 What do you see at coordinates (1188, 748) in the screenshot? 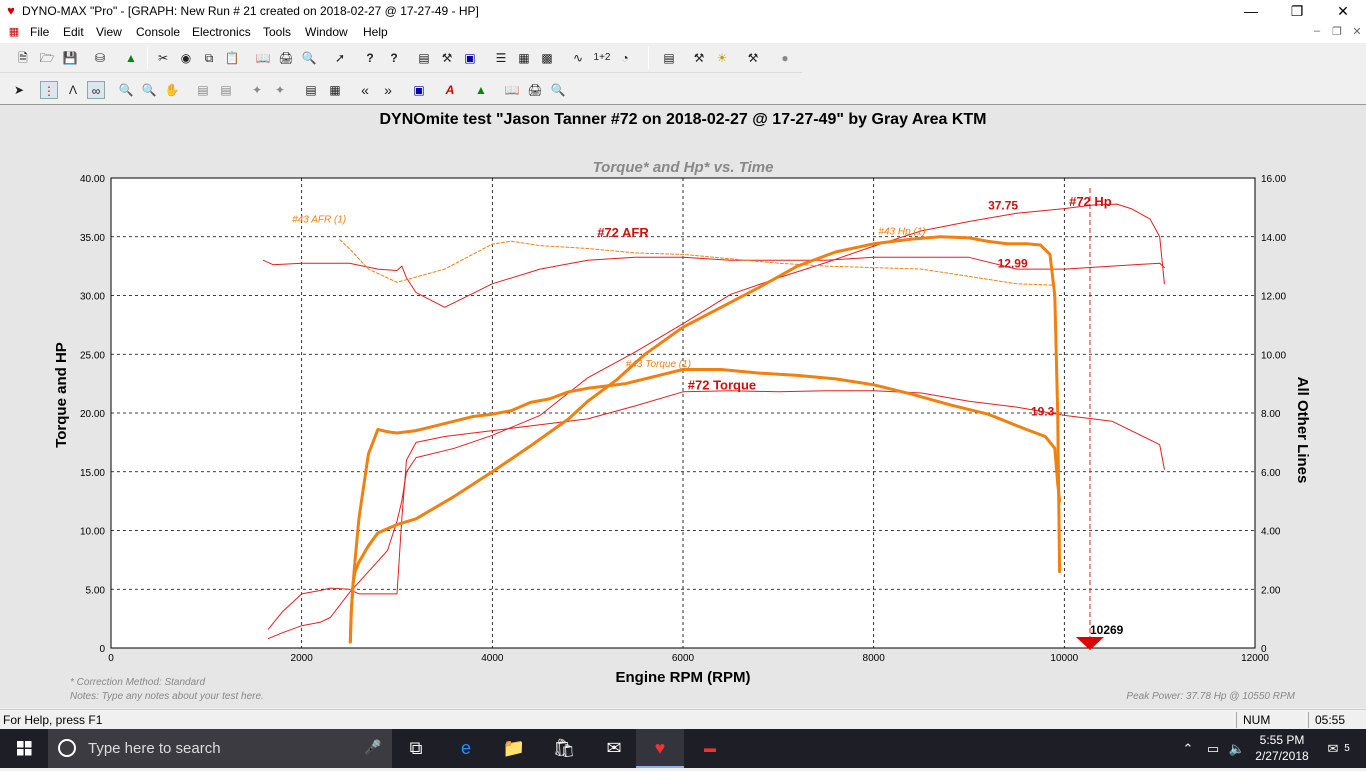
I see `tray-chevron-icon: ⌃` at bounding box center [1188, 748].